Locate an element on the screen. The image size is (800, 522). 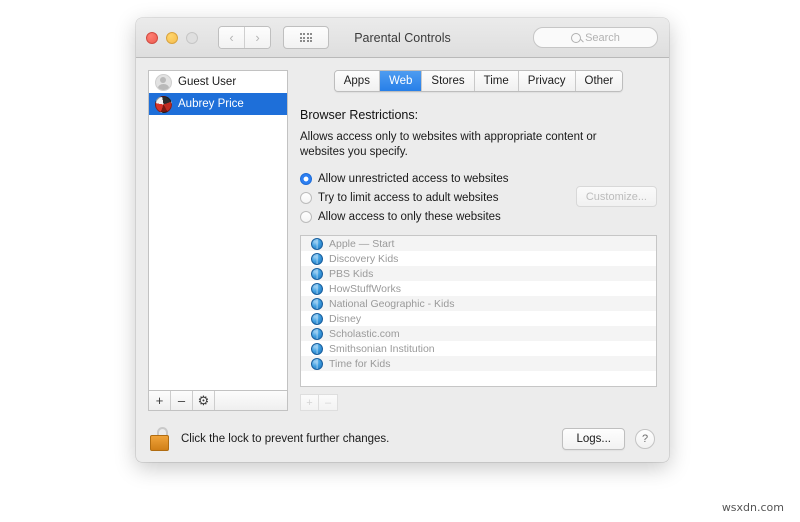
minimize-button is located at coordinates (172, 37).